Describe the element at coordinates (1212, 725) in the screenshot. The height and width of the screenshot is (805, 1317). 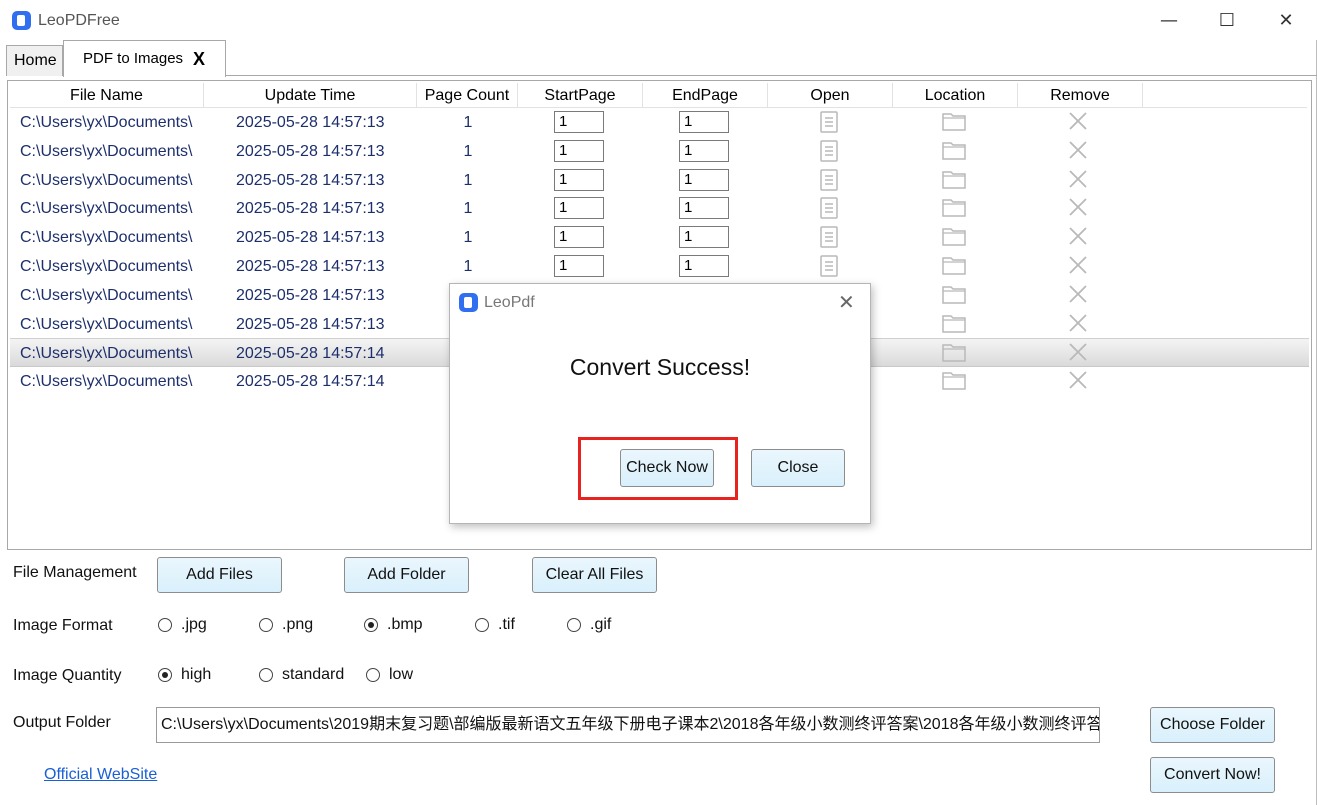
I see `choose-folder-button: Choose Folder` at that location.